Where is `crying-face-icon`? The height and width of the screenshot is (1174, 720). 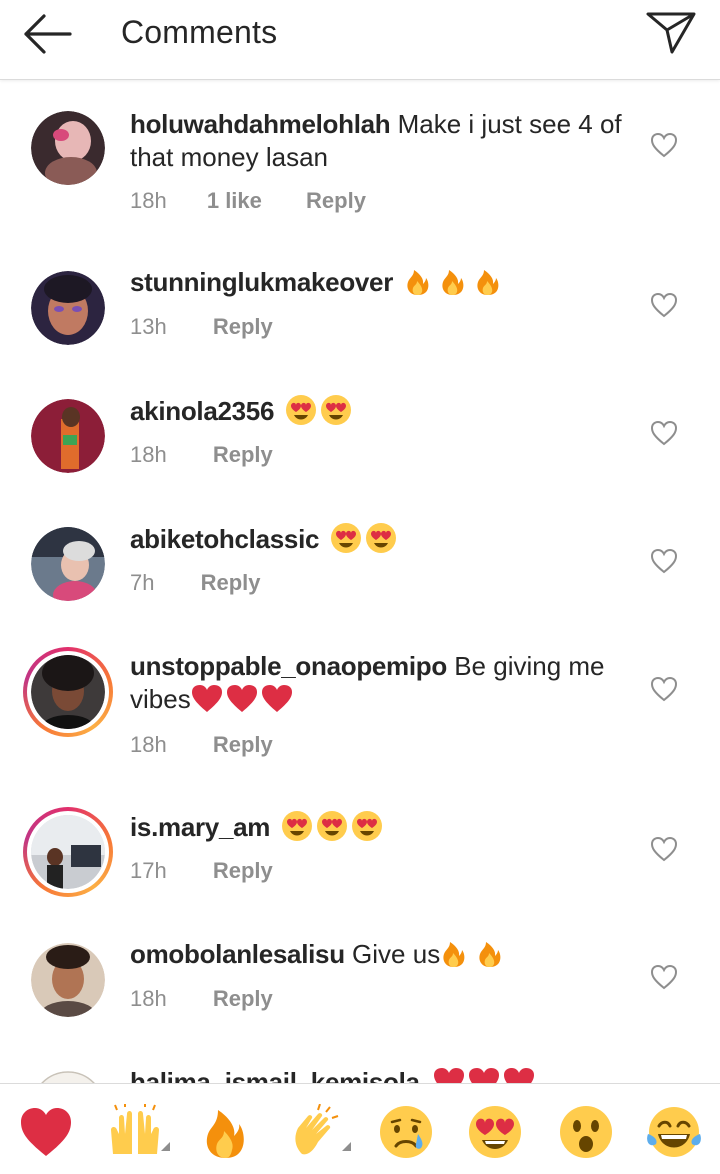 crying-face-icon is located at coordinates (406, 1132).